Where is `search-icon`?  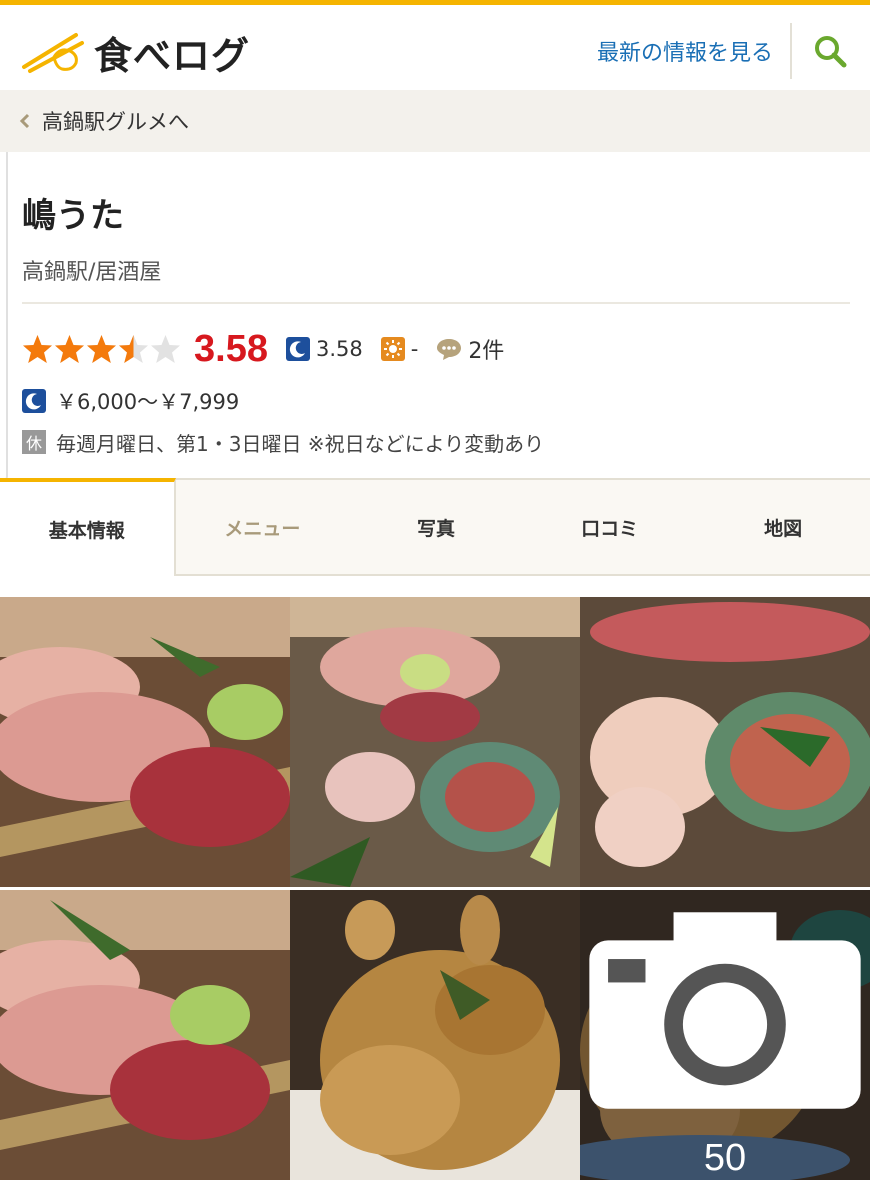 search-icon is located at coordinates (831, 52).